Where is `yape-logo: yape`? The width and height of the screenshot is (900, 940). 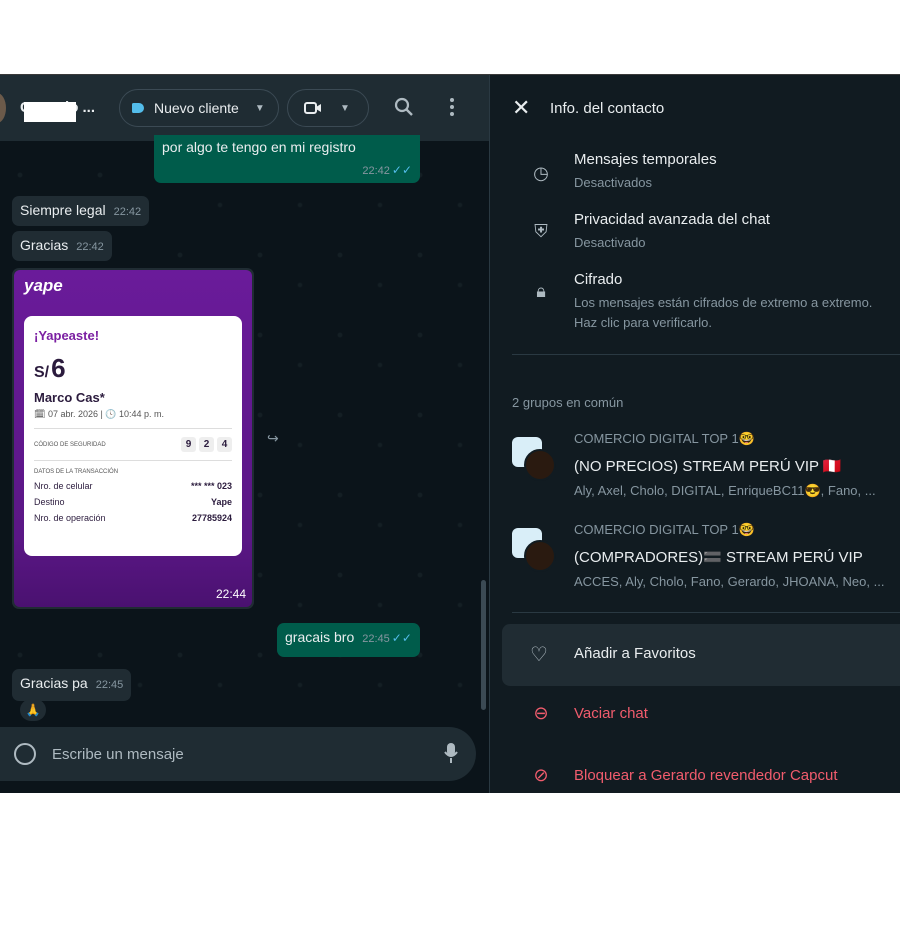 yape-logo: yape is located at coordinates (43, 285).